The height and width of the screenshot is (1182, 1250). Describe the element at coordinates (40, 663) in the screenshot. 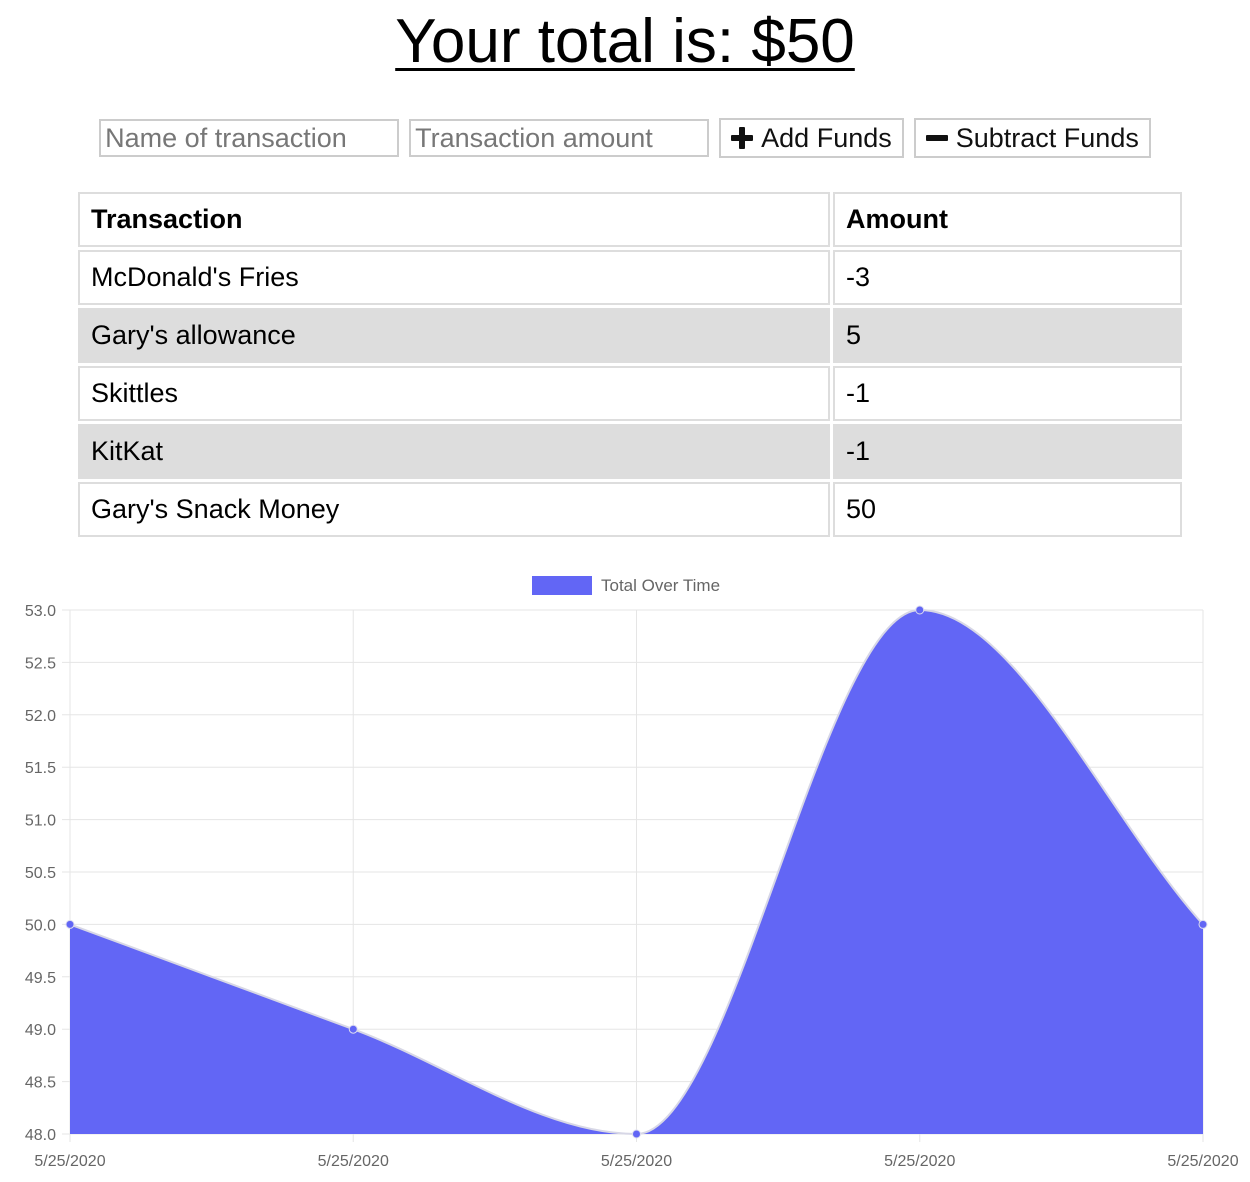

I see `y-tick-label: 52.5` at that location.